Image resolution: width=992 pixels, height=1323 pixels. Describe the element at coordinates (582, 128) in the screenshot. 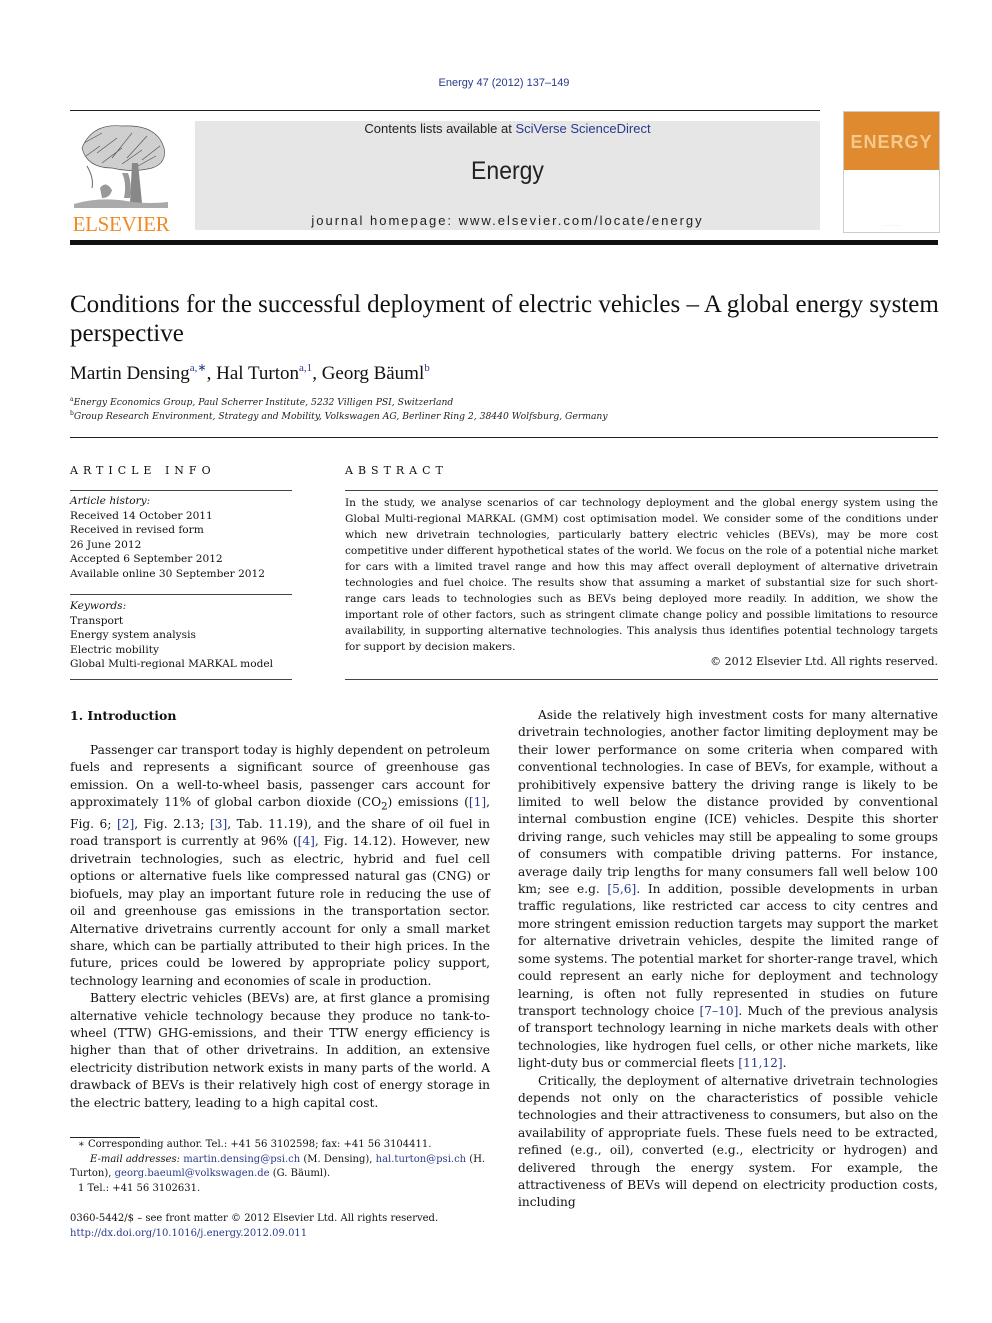

I see `sciencedirect-link: SciVerse ScienceDirect` at that location.